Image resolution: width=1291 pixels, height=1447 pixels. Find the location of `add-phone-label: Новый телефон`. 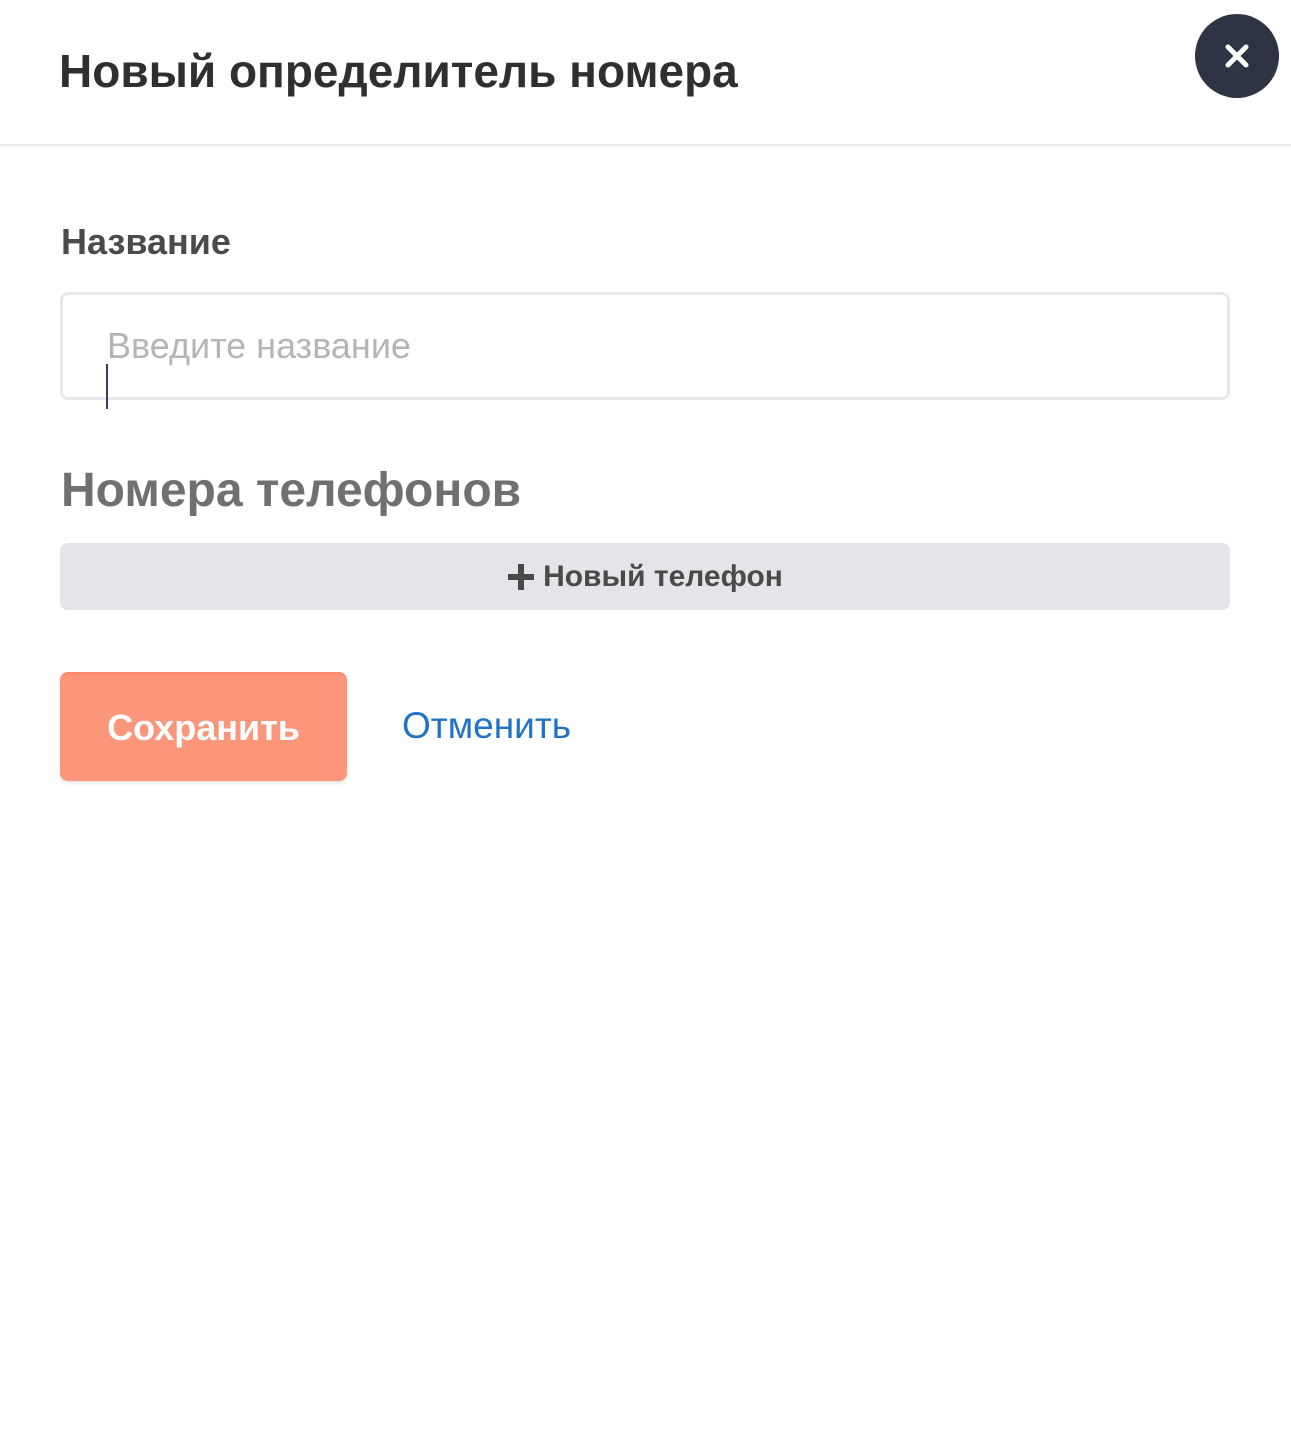

add-phone-label: Новый телефон is located at coordinates (663, 576).